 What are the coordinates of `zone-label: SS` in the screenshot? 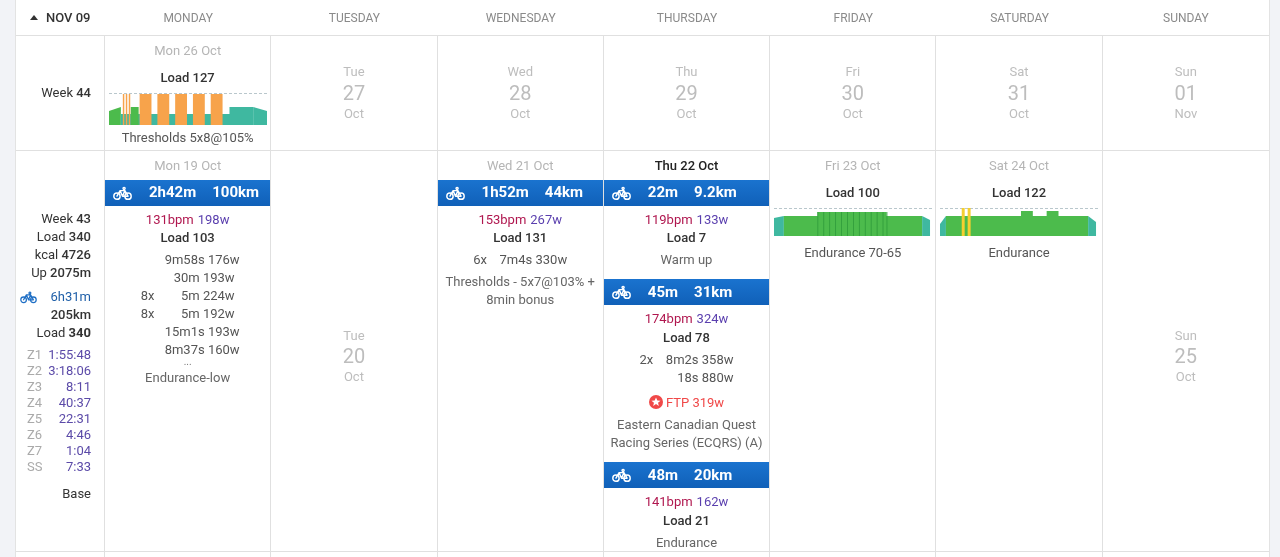 It's located at (35, 466).